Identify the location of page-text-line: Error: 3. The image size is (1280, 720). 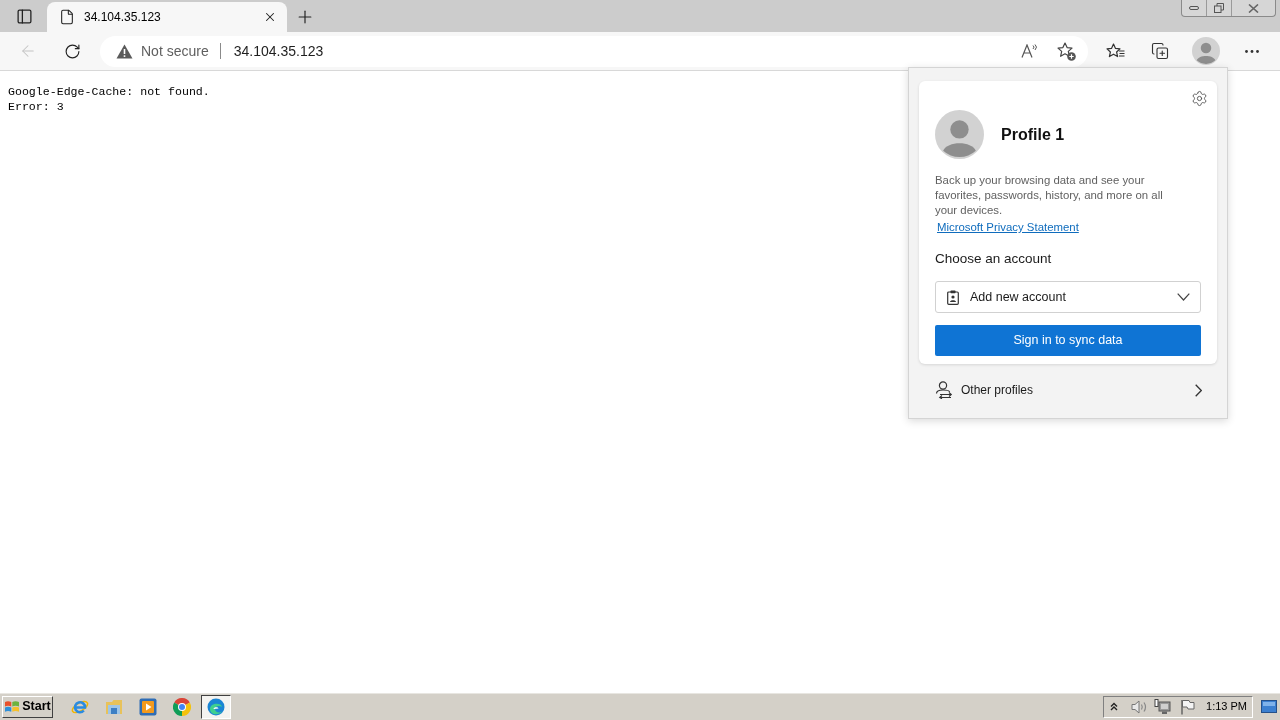
(36, 106).